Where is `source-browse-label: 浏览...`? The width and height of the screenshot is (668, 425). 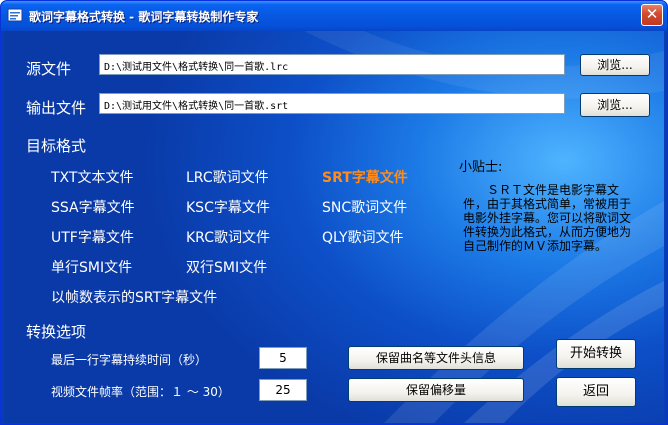 source-browse-label: 浏览... is located at coordinates (615, 65).